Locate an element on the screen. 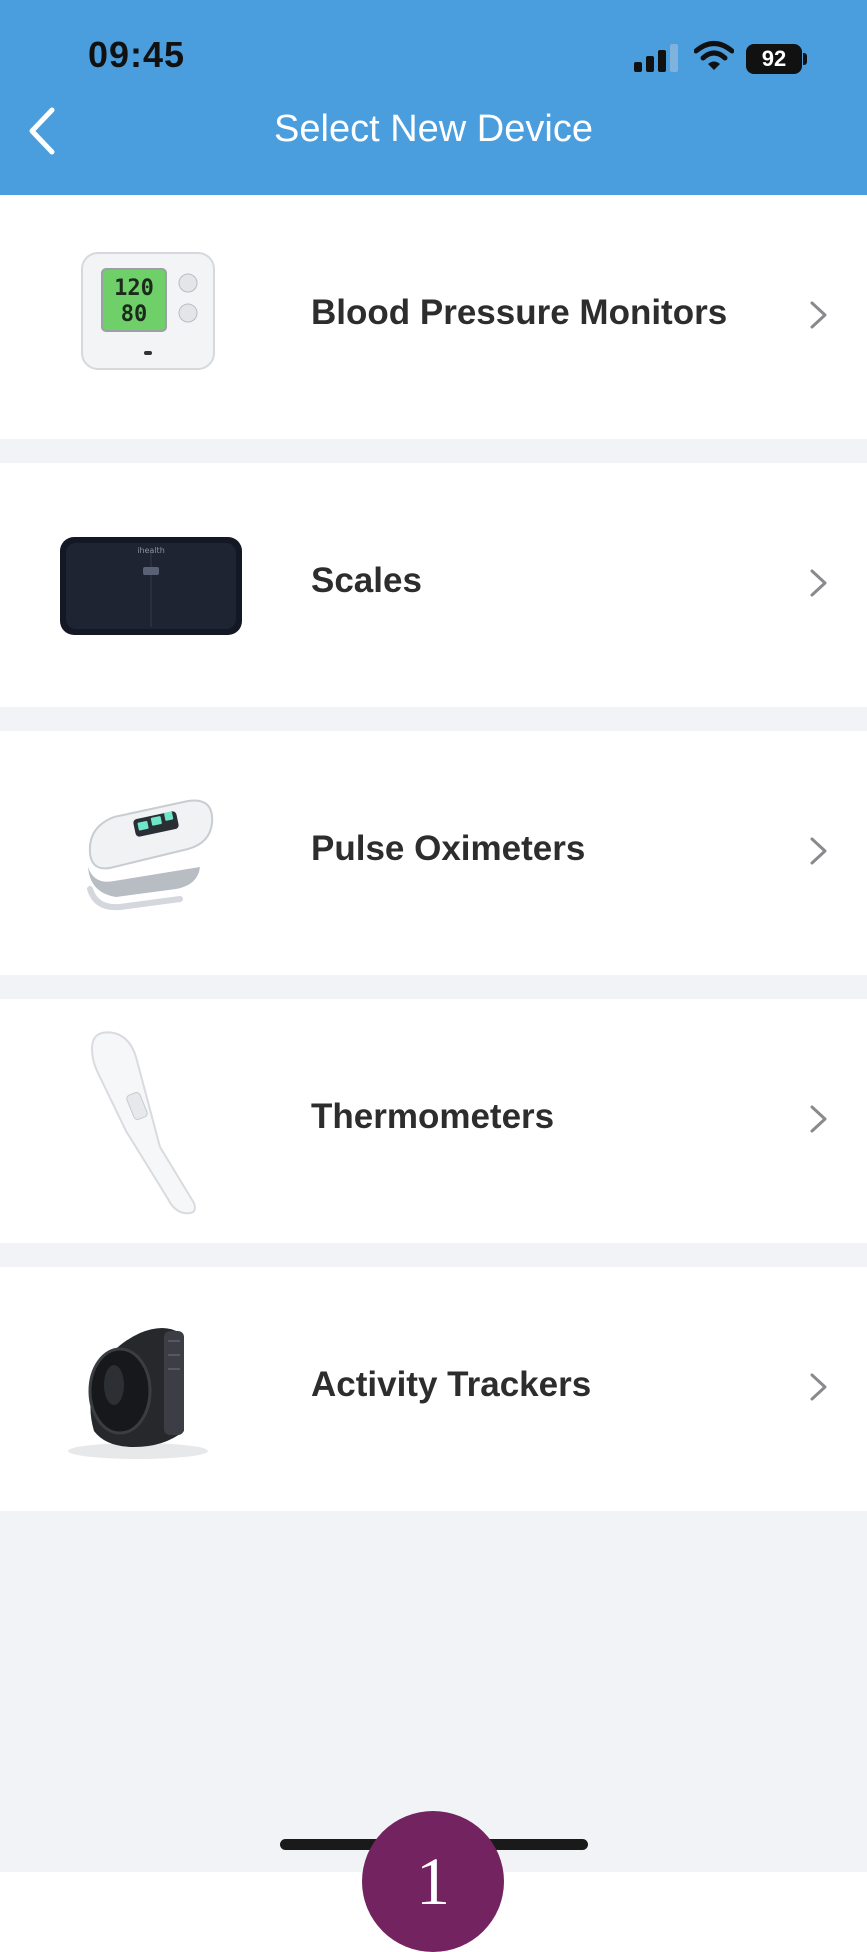 The width and height of the screenshot is (867, 1952). device-row-scales: ihealth Scales is located at coordinates (433, 585).